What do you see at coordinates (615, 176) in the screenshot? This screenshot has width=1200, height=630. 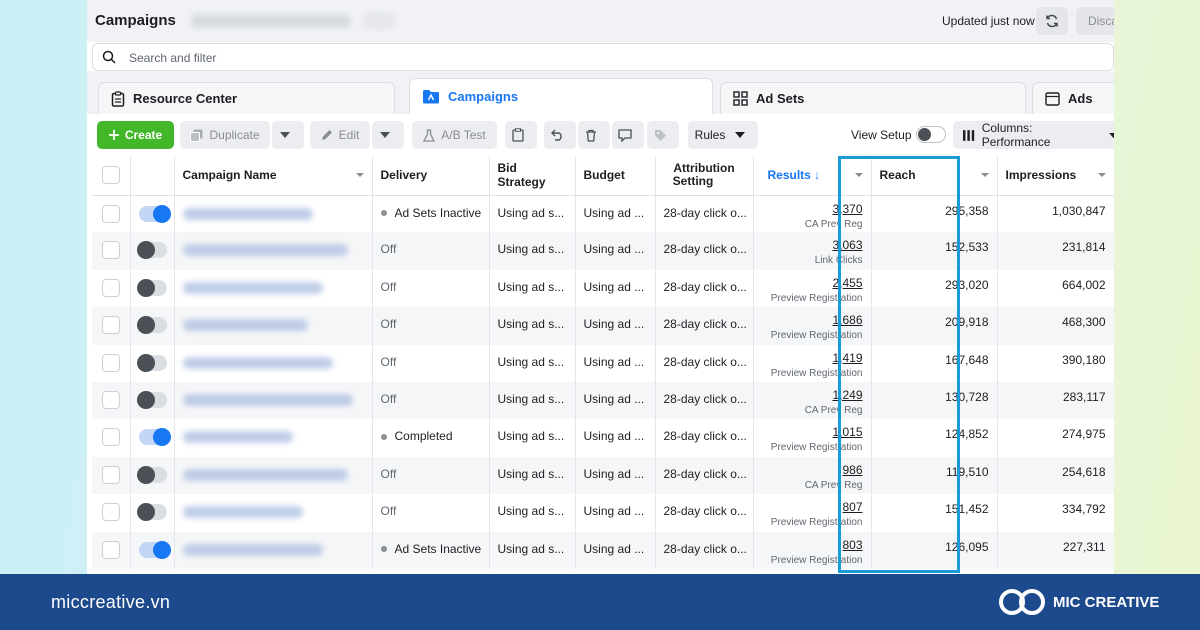 I see `column-header-budget: Budget` at bounding box center [615, 176].